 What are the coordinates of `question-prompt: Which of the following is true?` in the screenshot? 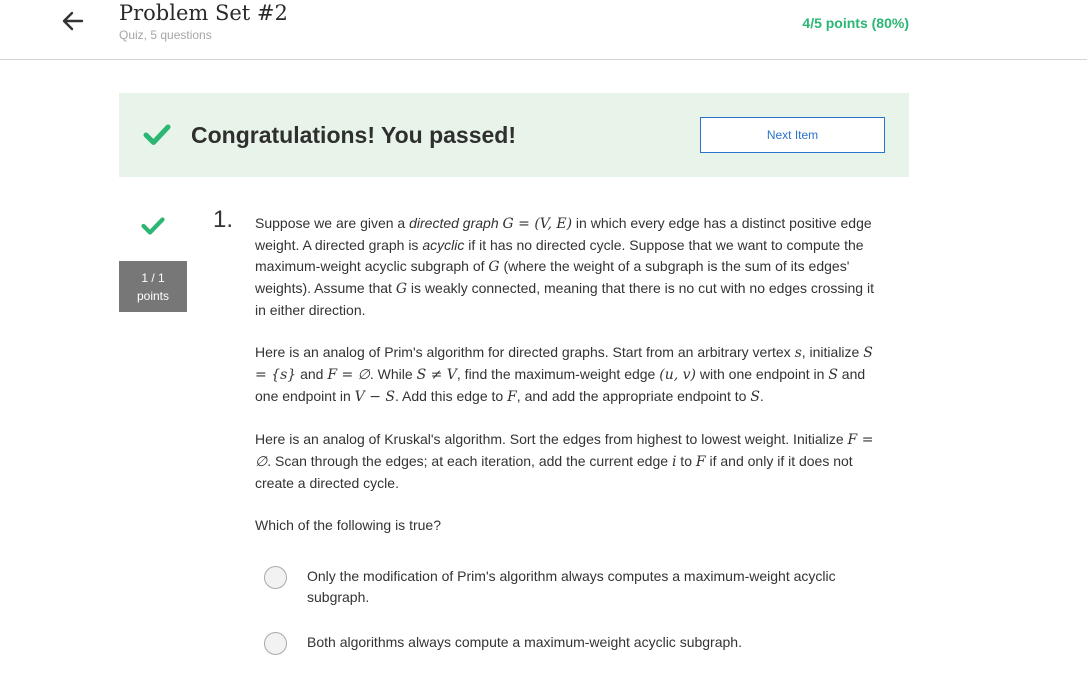 It's located at (348, 525).